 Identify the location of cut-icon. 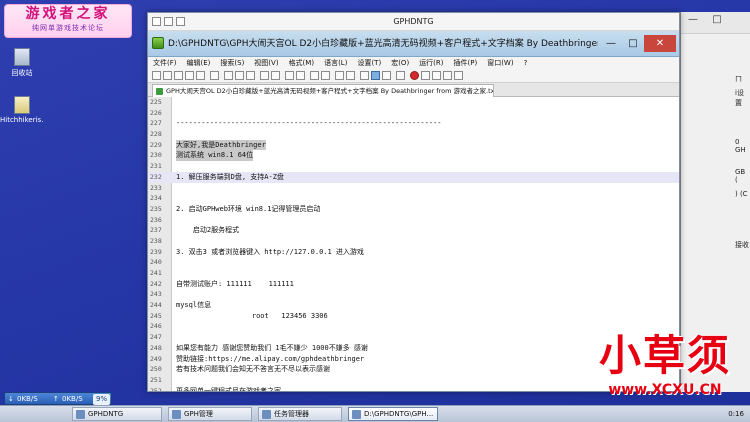
(228, 75).